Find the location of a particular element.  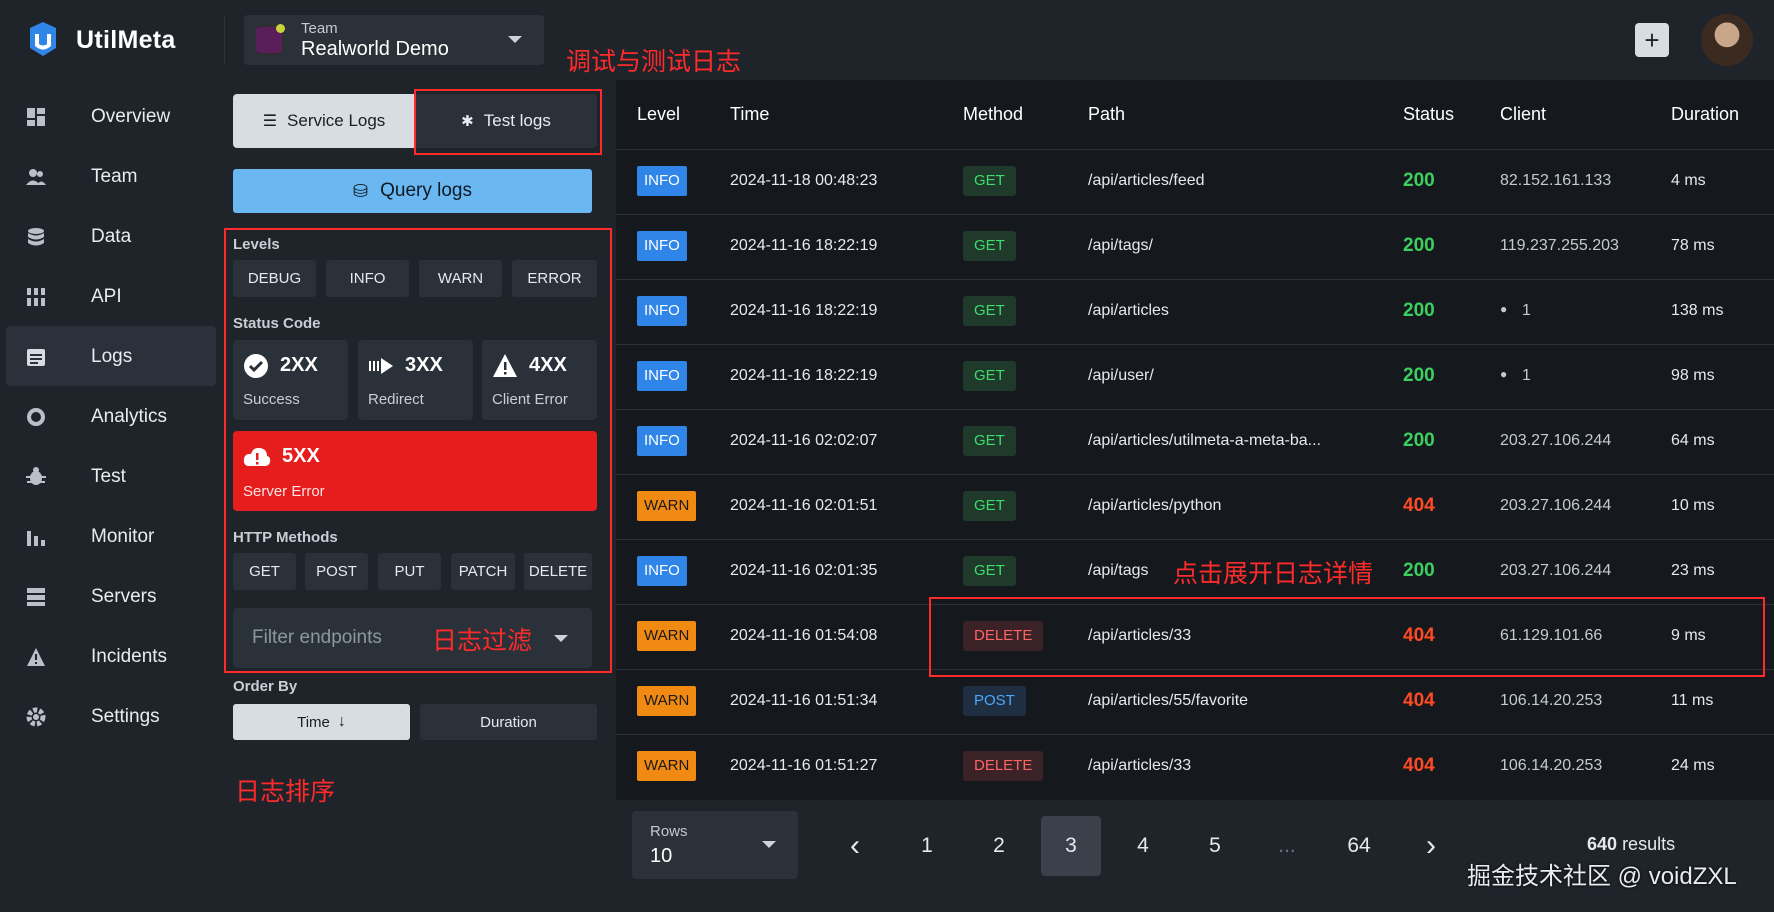

sidebar-item-overview: Overview is located at coordinates (111, 116).